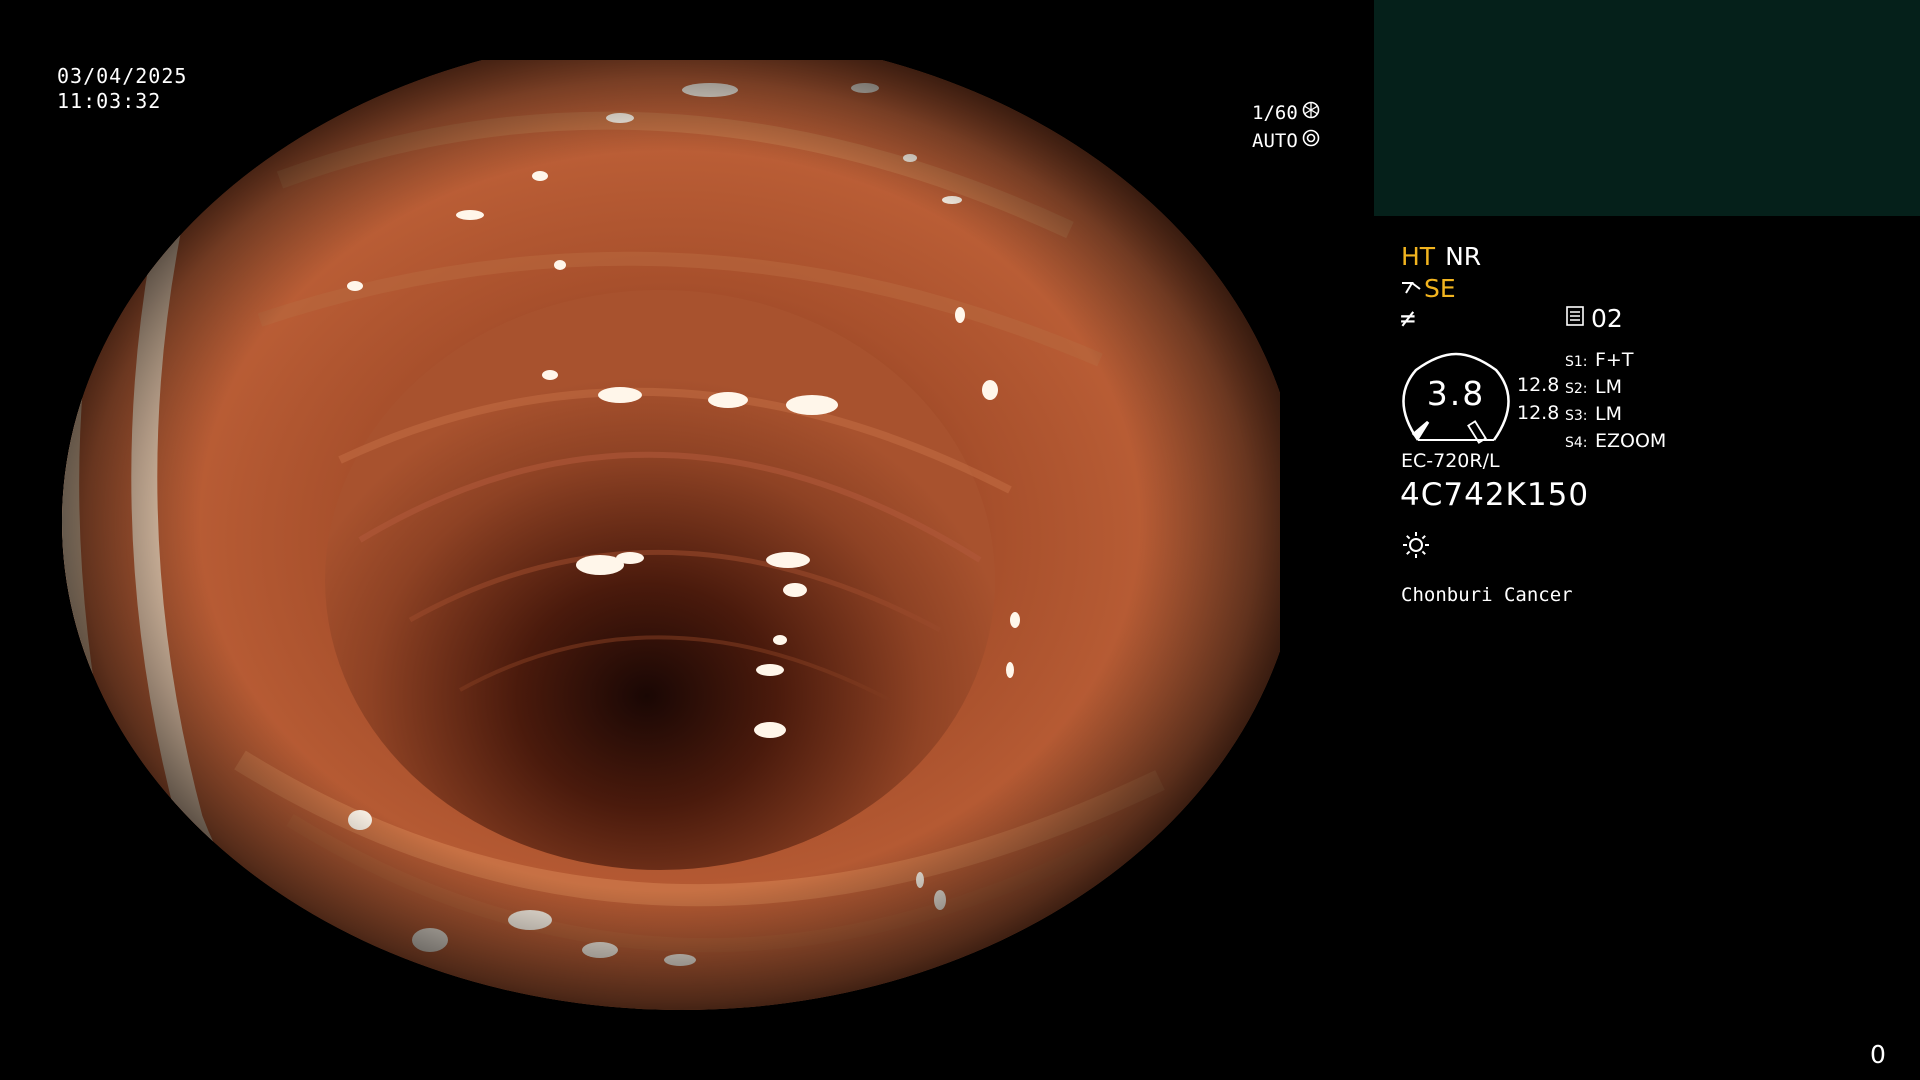  I want to click on gauge-side-top: 12.8, so click(1538, 385).